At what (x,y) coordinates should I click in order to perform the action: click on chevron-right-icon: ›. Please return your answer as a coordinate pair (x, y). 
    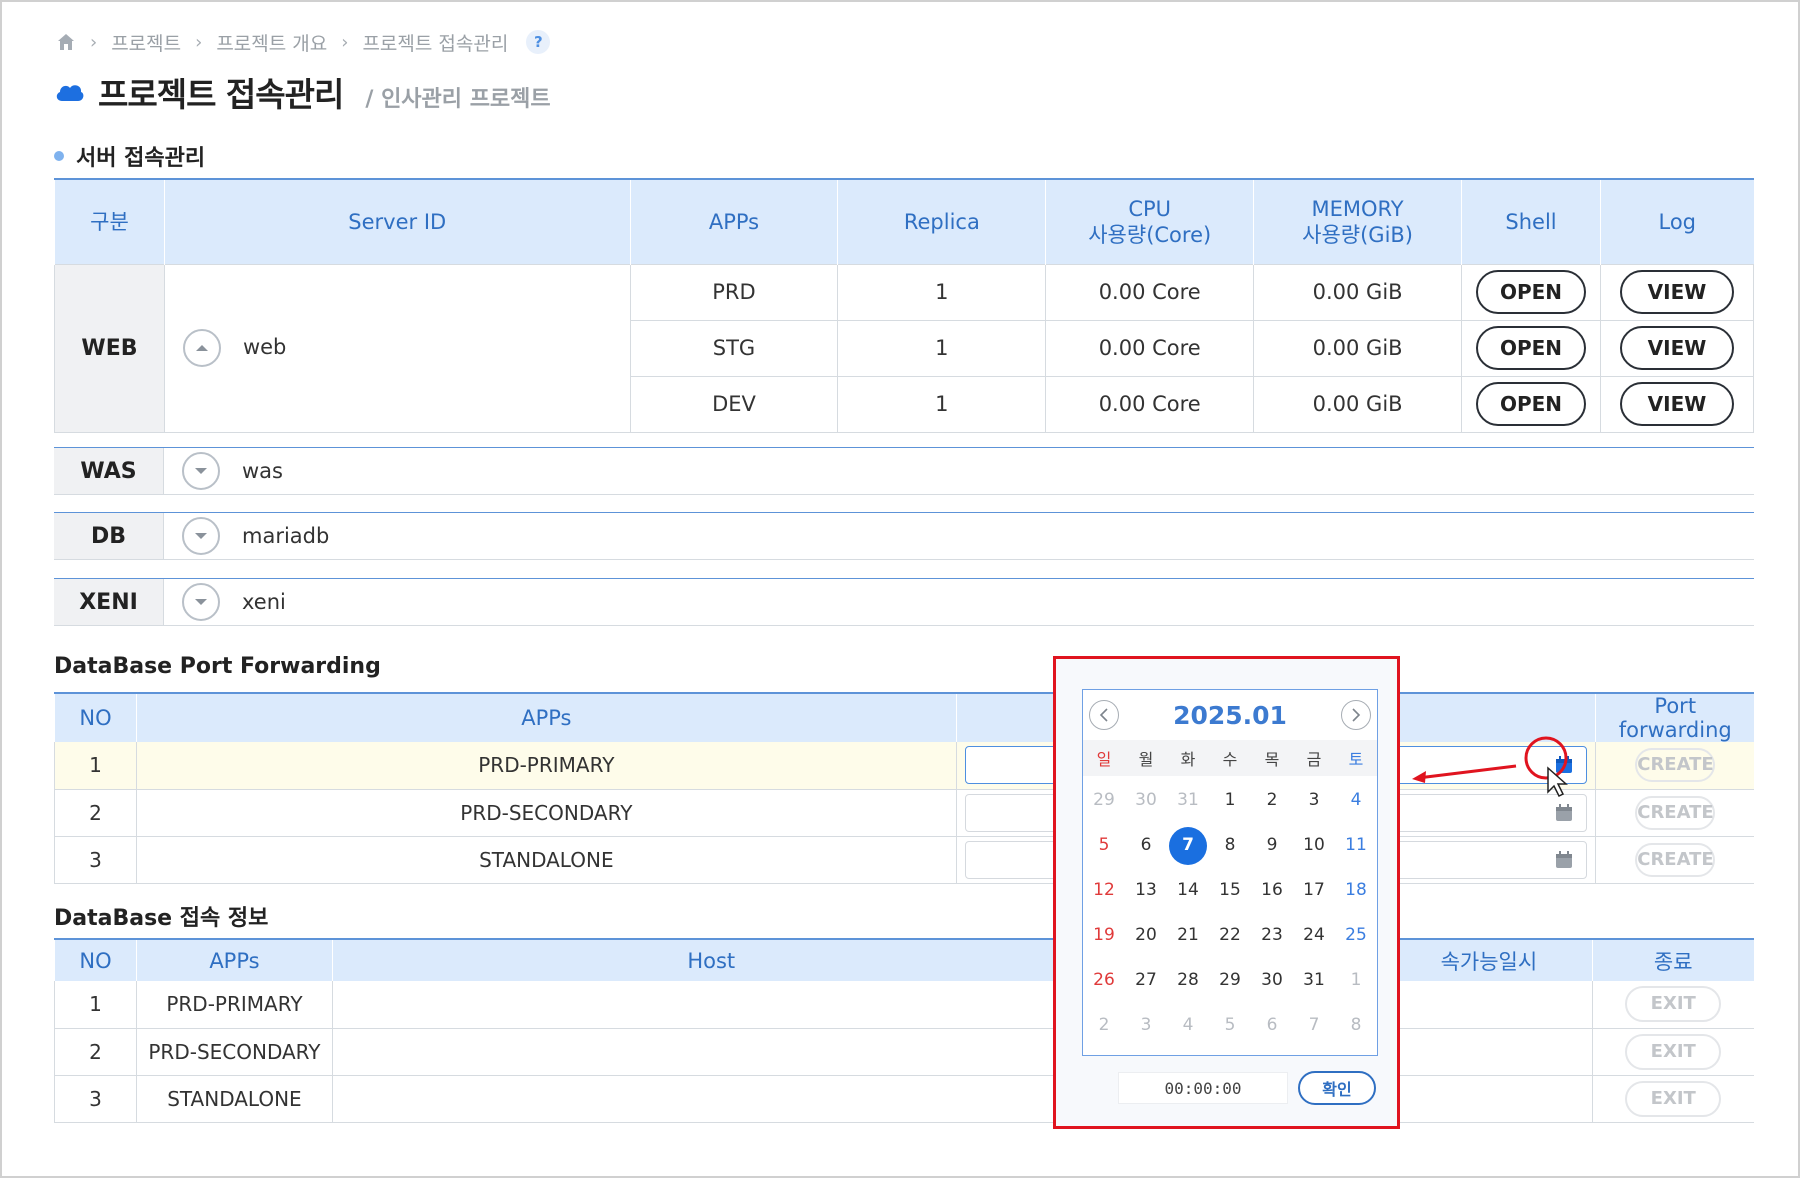
    Looking at the image, I should click on (94, 42).